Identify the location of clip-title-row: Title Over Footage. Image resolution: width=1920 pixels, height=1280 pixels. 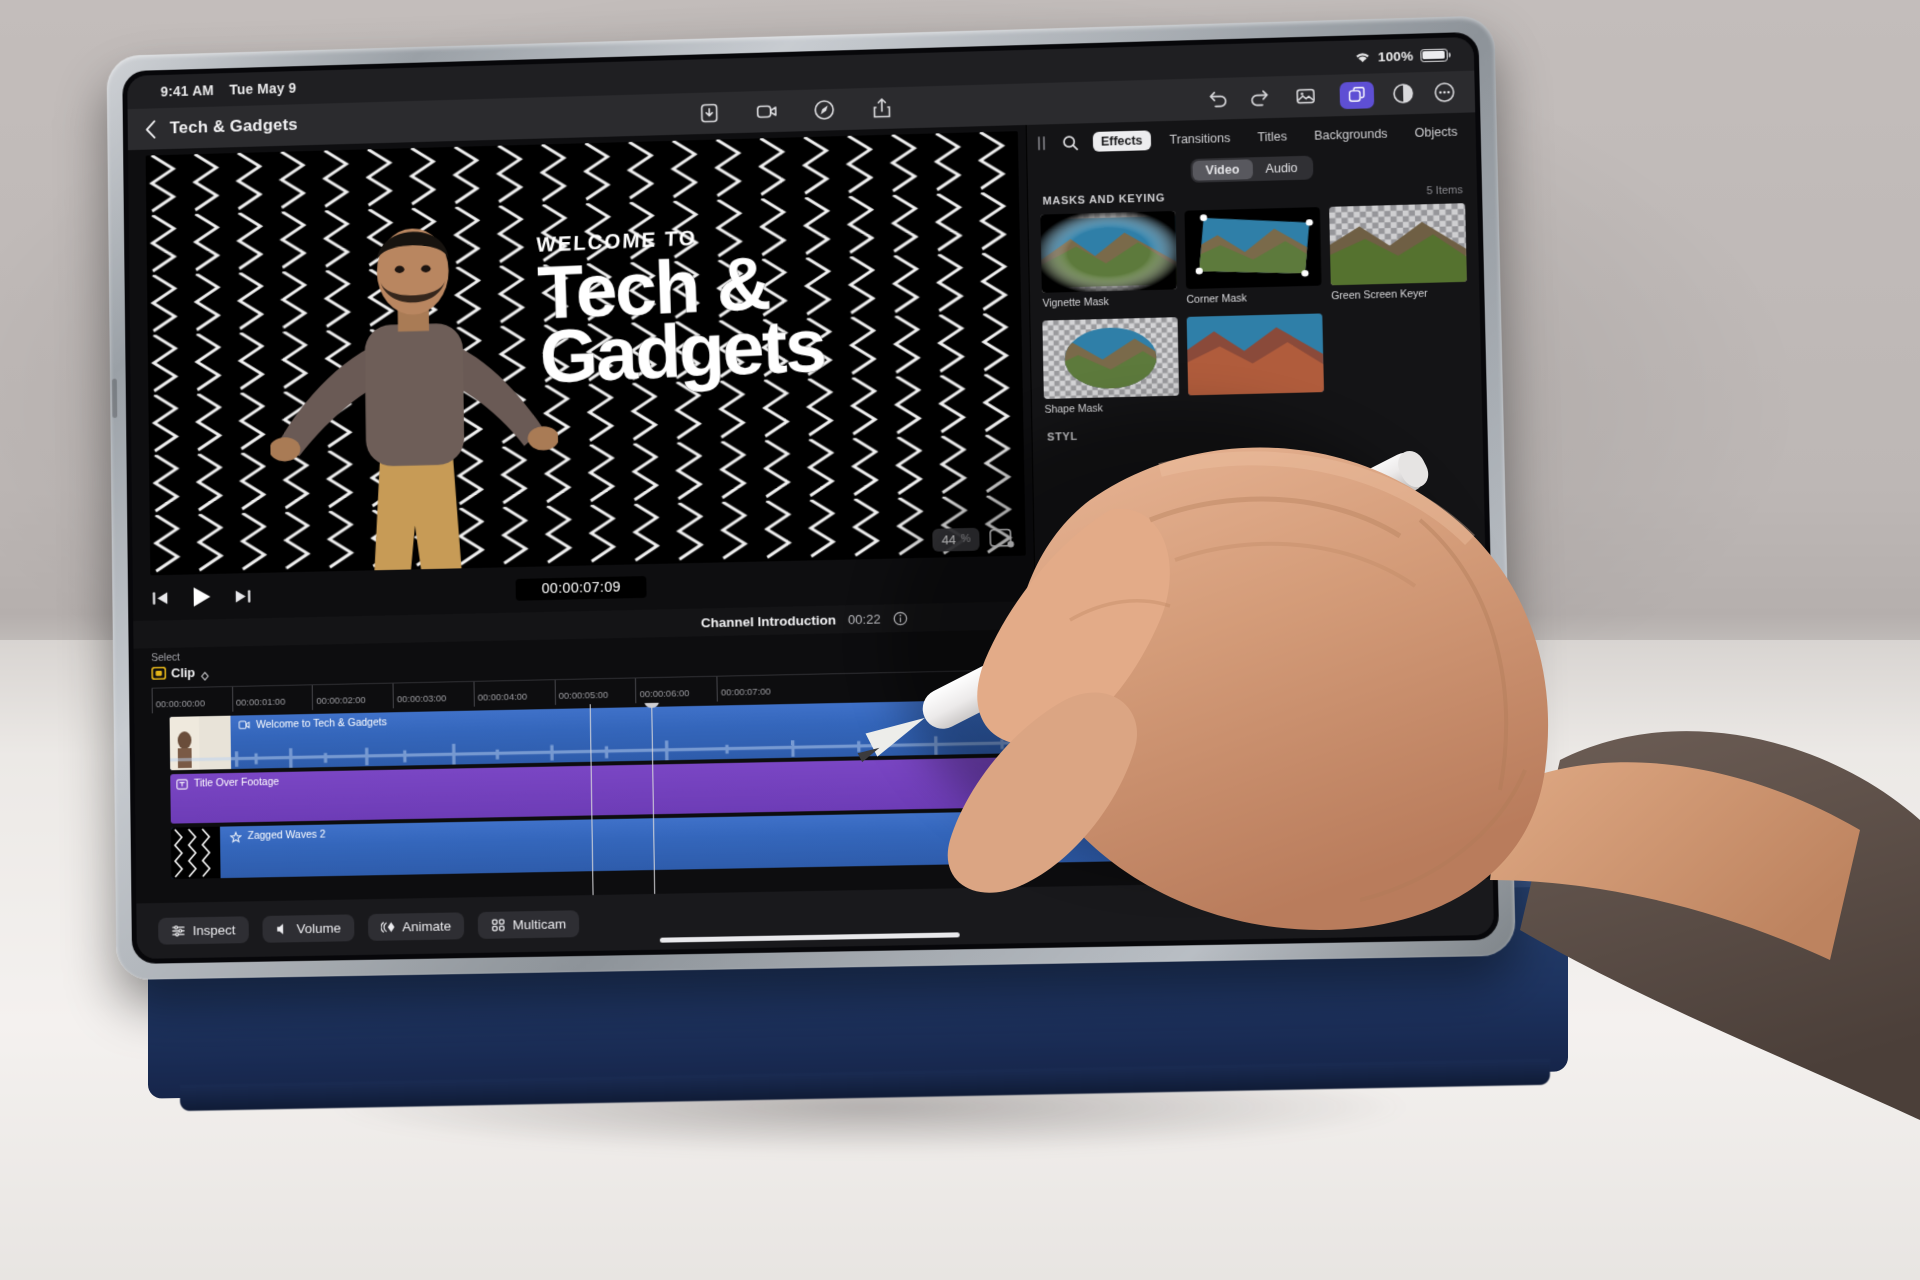
(224, 781).